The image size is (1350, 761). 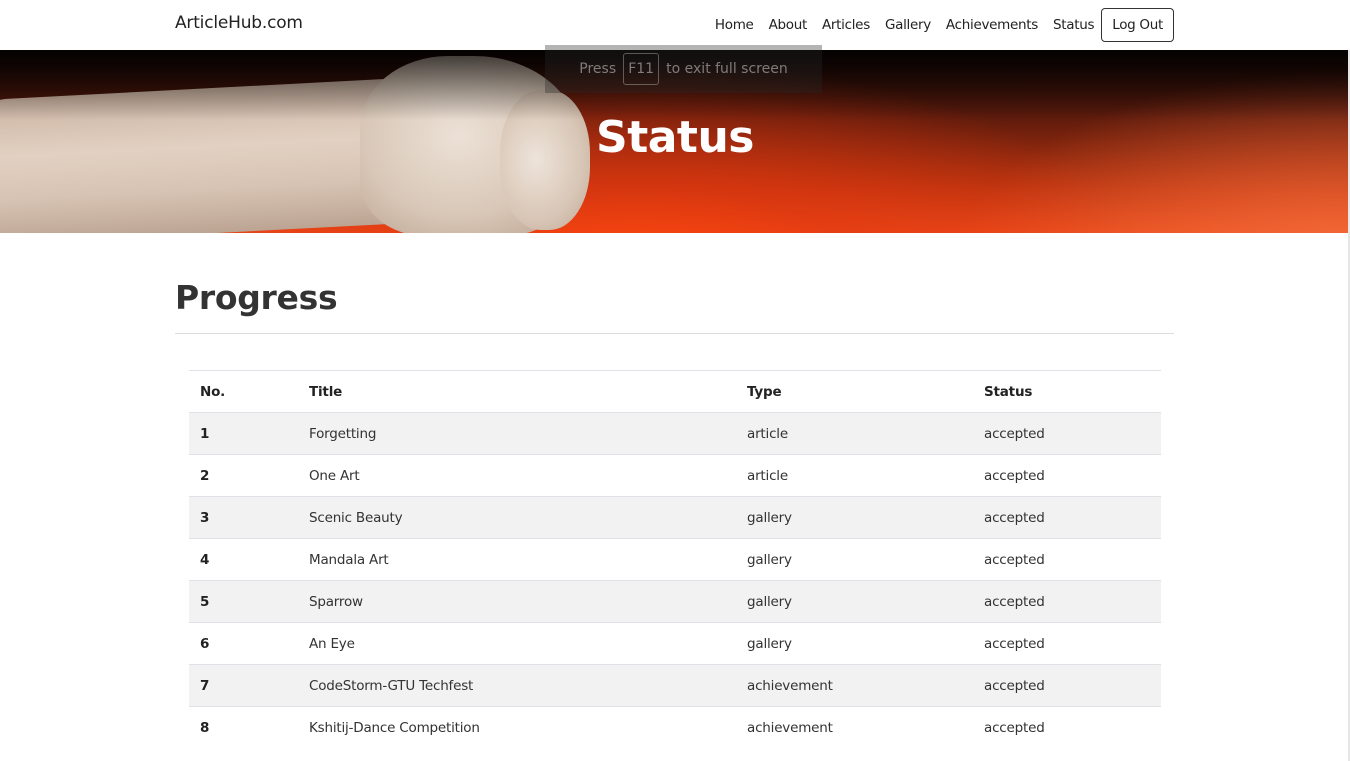 What do you see at coordinates (243, 517) in the screenshot?
I see `cell-no: 3` at bounding box center [243, 517].